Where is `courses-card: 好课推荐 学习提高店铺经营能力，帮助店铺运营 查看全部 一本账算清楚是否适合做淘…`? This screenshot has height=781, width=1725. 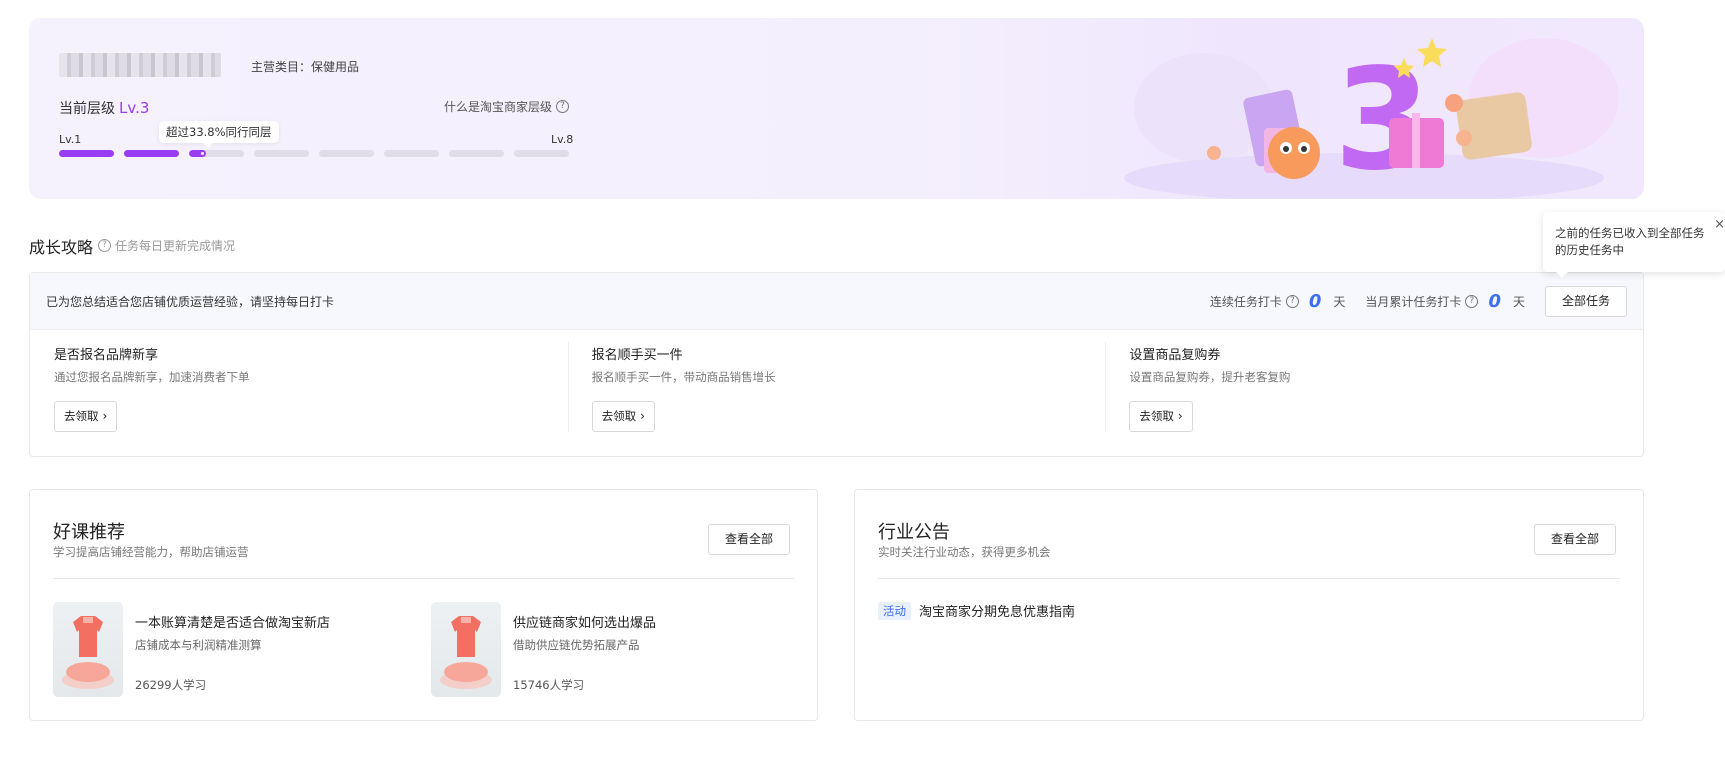
courses-card: 好课推荐 学习提高店铺经营能力，帮助店铺运营 查看全部 一本账算清楚是否适合做淘… is located at coordinates (423, 605).